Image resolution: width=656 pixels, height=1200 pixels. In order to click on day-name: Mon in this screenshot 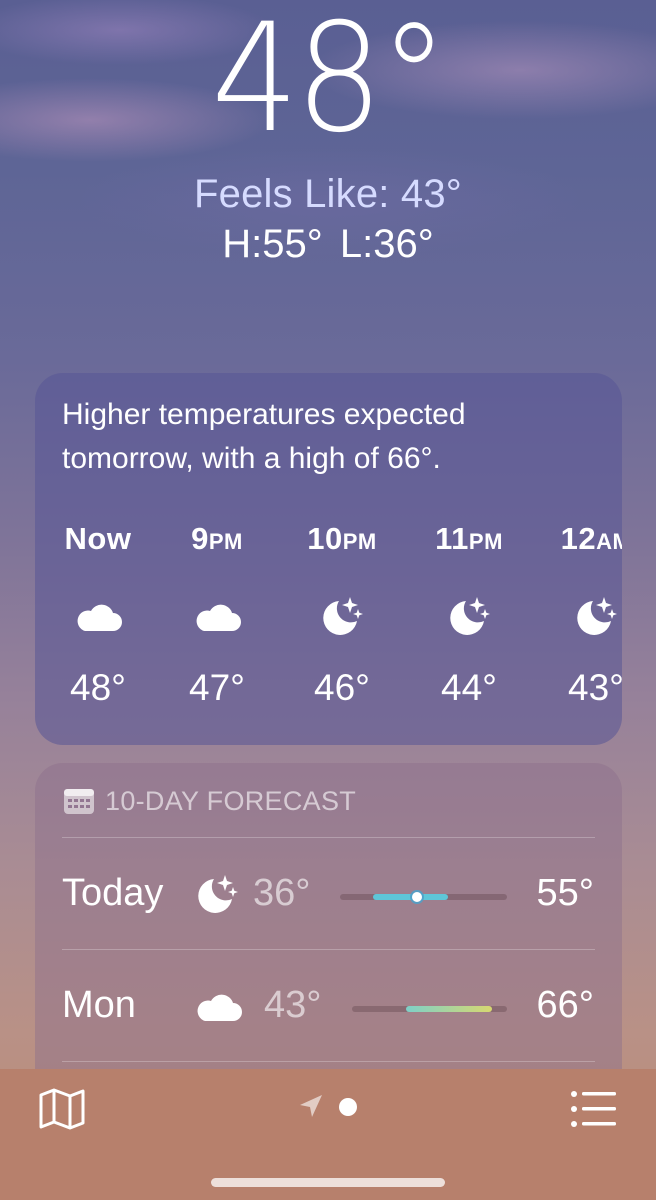, I will do `click(99, 1005)`.